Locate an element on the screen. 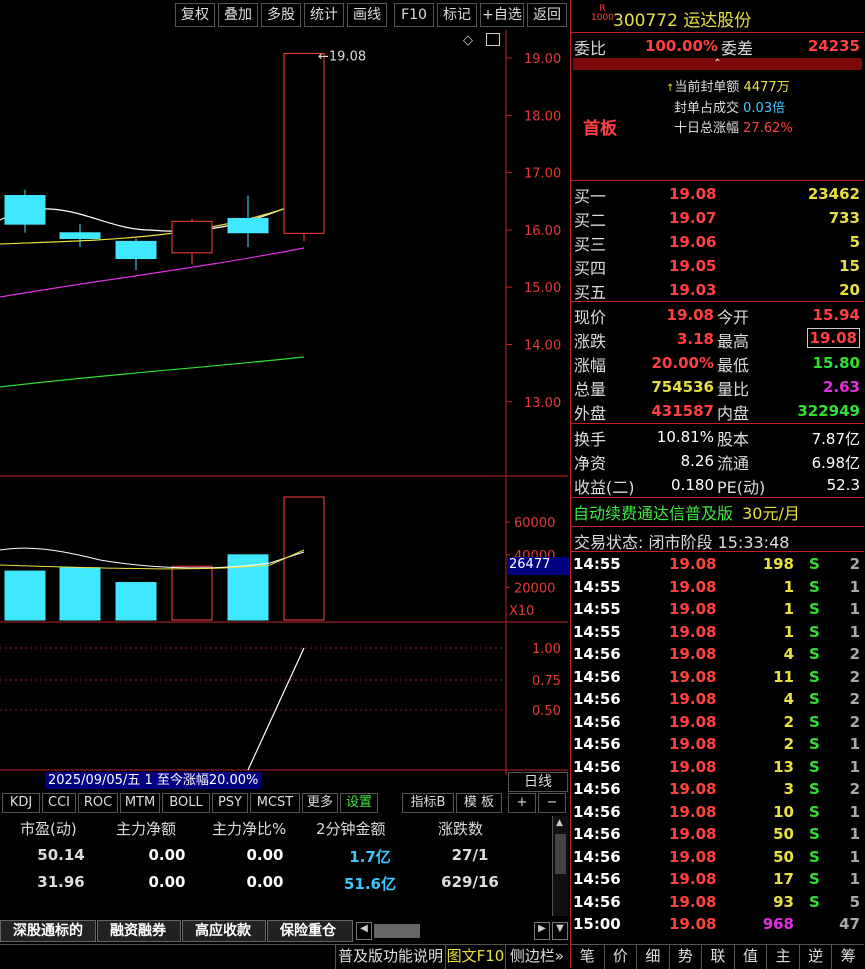 Image resolution: width=865 pixels, height=969 pixels. tab-kdj: KDJ is located at coordinates (21, 803).